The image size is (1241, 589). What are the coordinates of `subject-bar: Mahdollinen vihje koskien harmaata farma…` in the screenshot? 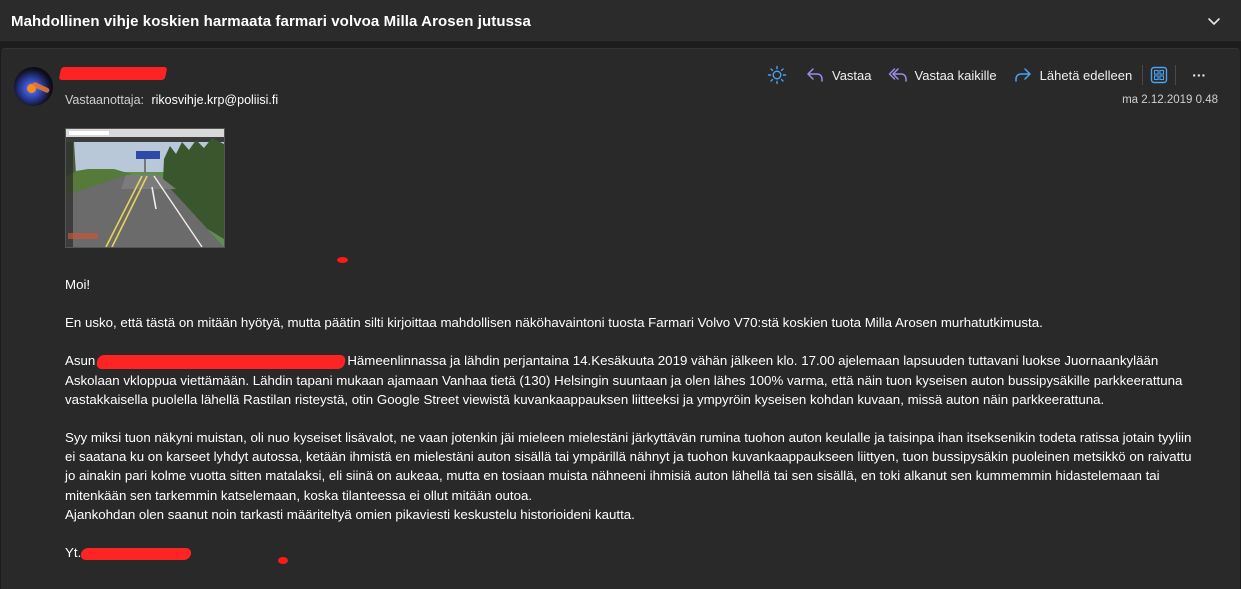 It's located at (620, 21).